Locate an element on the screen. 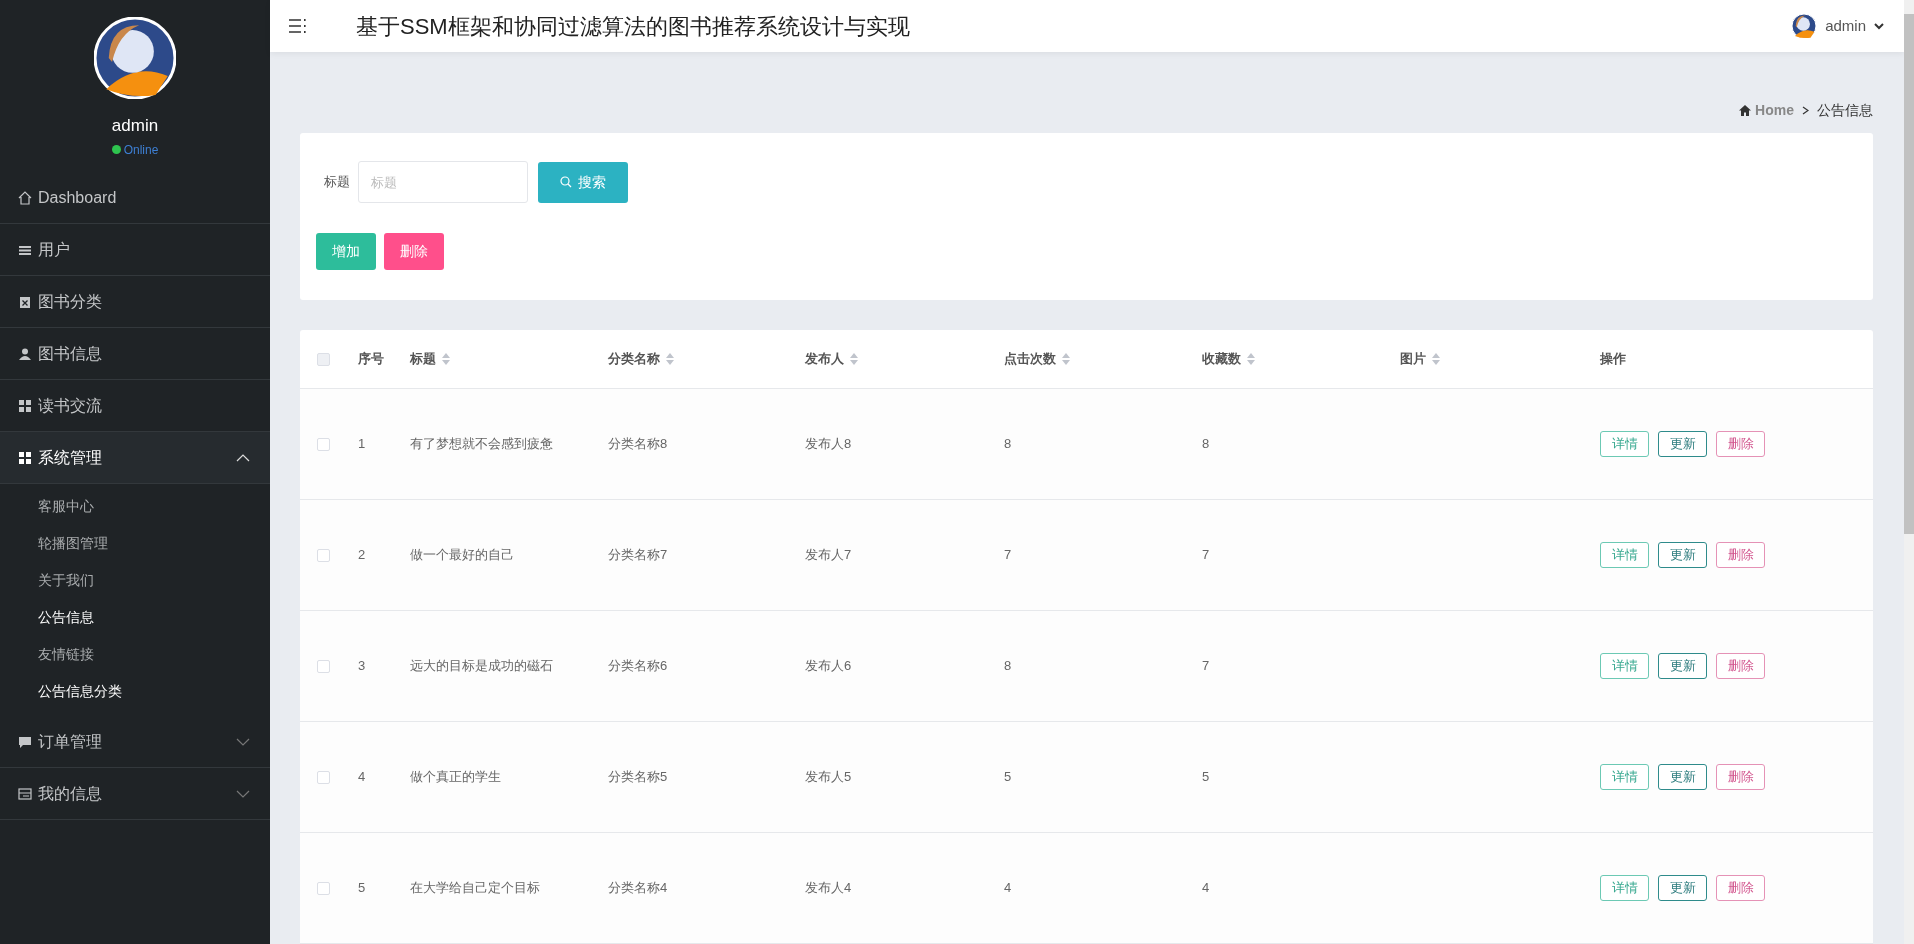 The image size is (1914, 944). table-cell: 发布人4 is located at coordinates (828, 888).